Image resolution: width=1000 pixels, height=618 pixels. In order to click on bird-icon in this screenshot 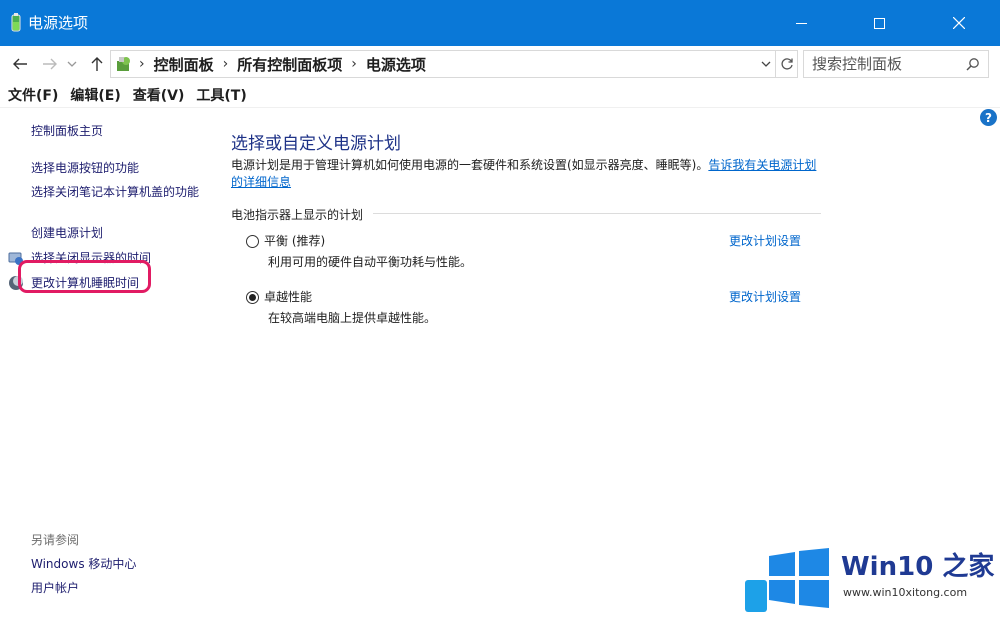, I will do `click(756, 596)`.